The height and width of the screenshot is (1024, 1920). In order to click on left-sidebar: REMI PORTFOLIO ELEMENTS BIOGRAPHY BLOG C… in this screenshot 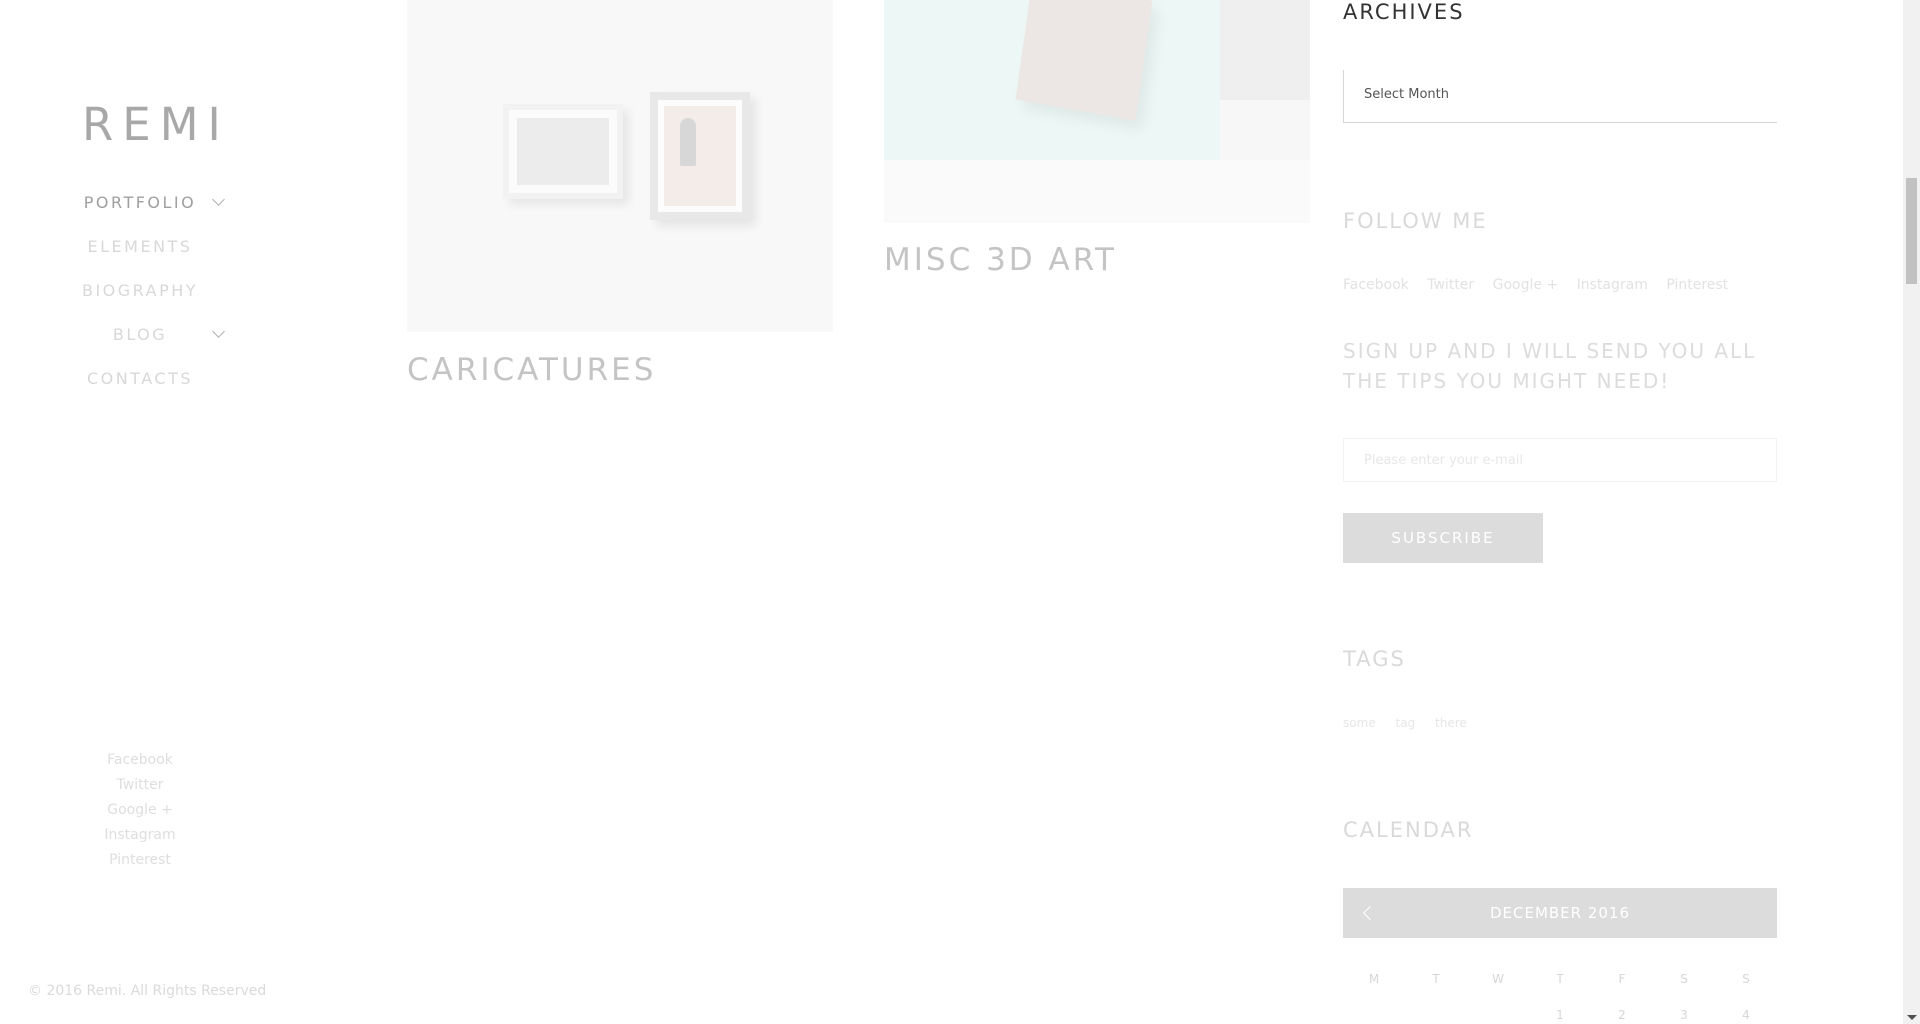, I will do `click(140, 512)`.